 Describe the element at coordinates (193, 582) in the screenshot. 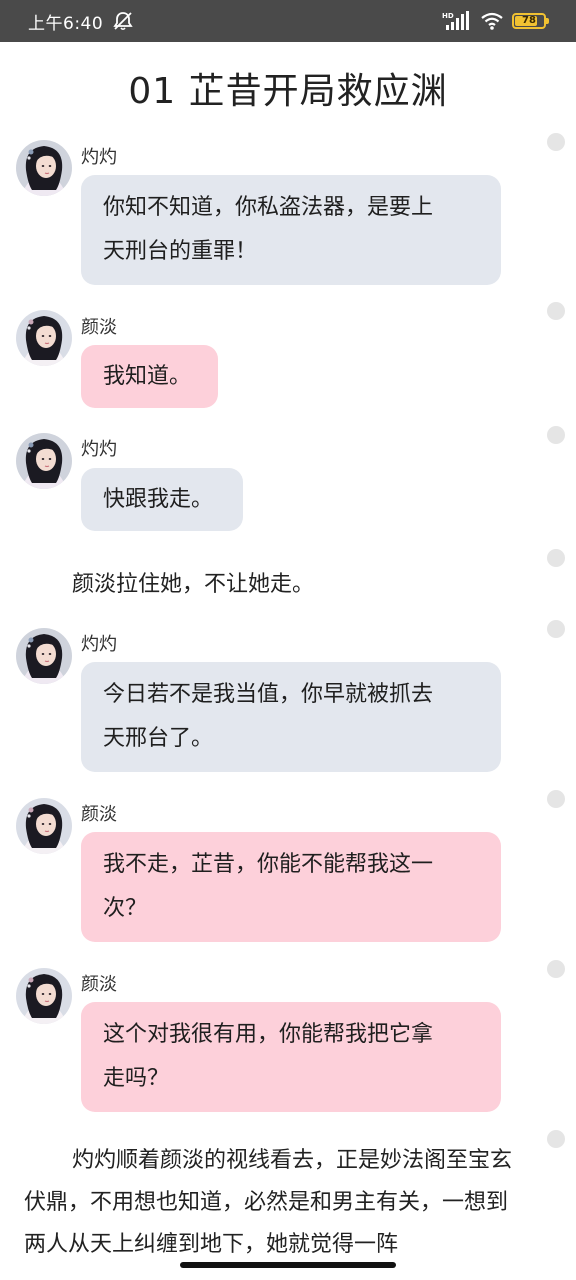

I see `narration-text: 颜淡拉住她，不让她走。` at that location.